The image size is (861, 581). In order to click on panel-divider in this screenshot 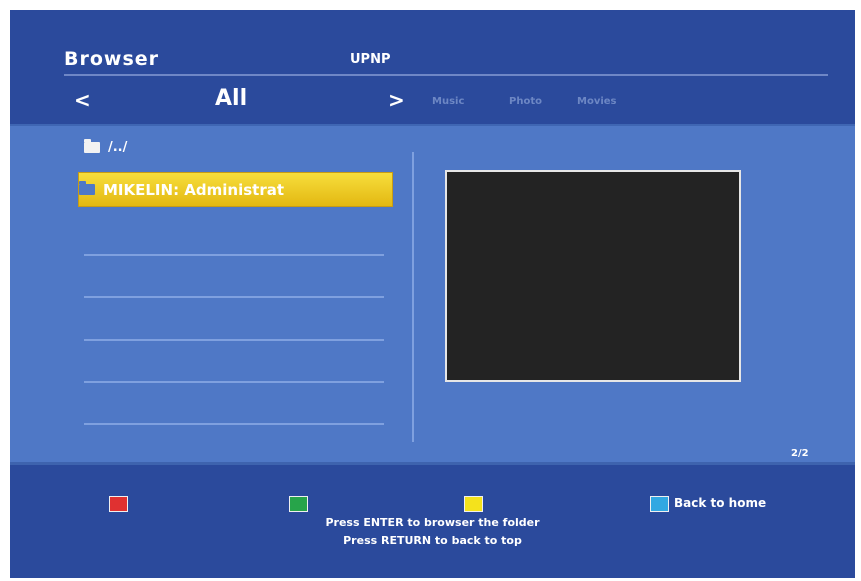, I will do `click(413, 297)`.